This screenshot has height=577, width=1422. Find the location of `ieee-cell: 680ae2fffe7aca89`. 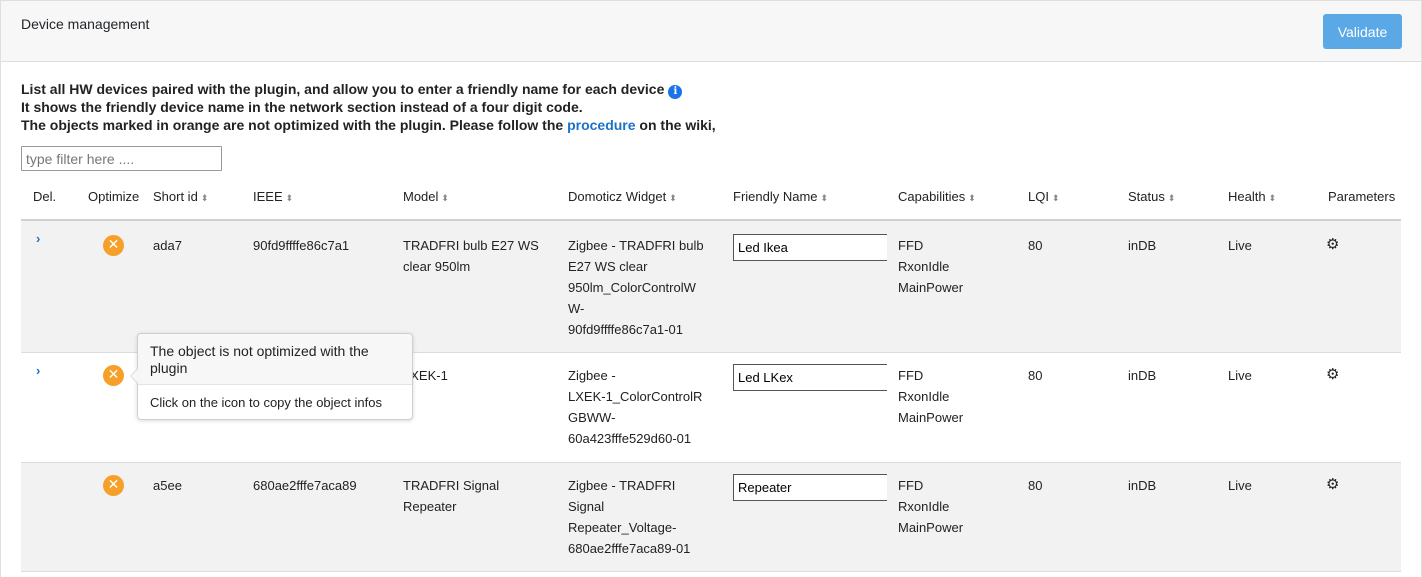

ieee-cell: 680ae2fffe7aca89 is located at coordinates (305, 485).